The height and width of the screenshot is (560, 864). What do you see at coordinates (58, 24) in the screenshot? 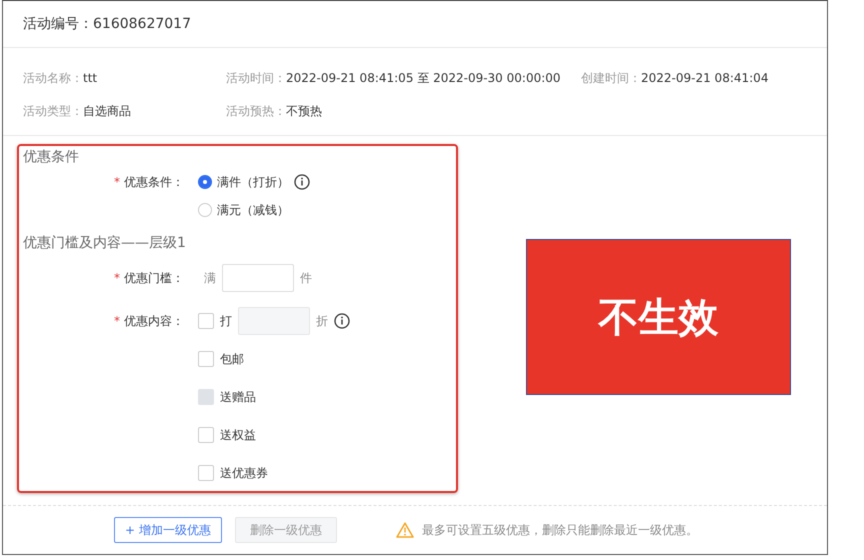
I see `activity-id-label: 活动编号：` at bounding box center [58, 24].